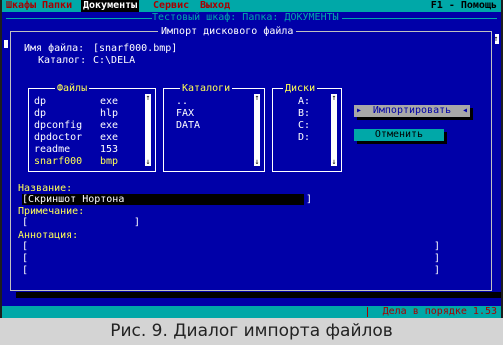 This screenshot has height=345, width=503. I want to click on directory-label: Каталог:, so click(62, 60).